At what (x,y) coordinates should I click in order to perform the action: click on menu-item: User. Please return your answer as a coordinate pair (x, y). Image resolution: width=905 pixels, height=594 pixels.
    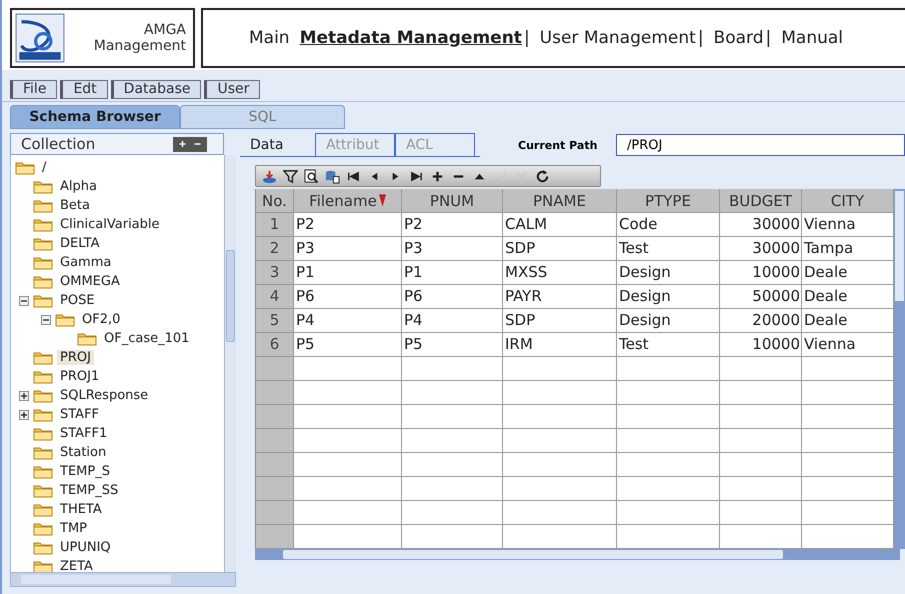
    Looking at the image, I should click on (232, 89).